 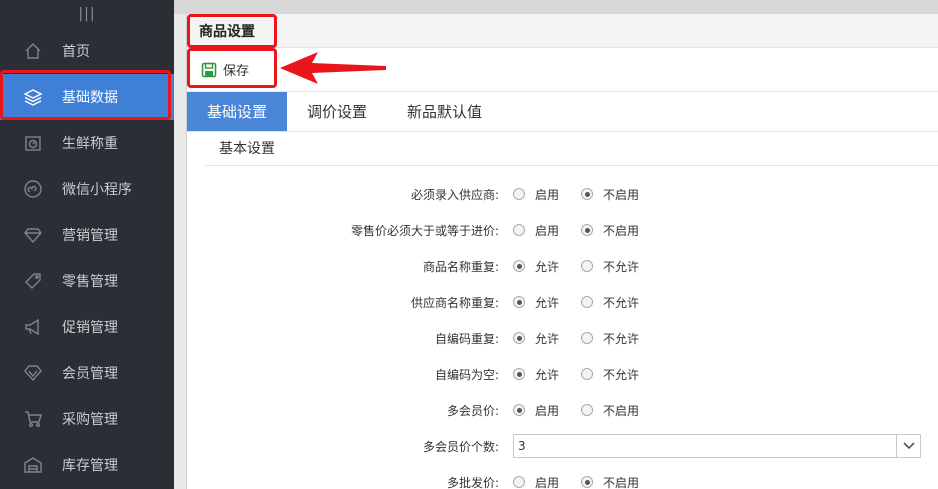 I want to click on setting-row-retail-ge-cost: 零售价必须大于或等于进价: 启用 不启用, so click(x=562, y=230).